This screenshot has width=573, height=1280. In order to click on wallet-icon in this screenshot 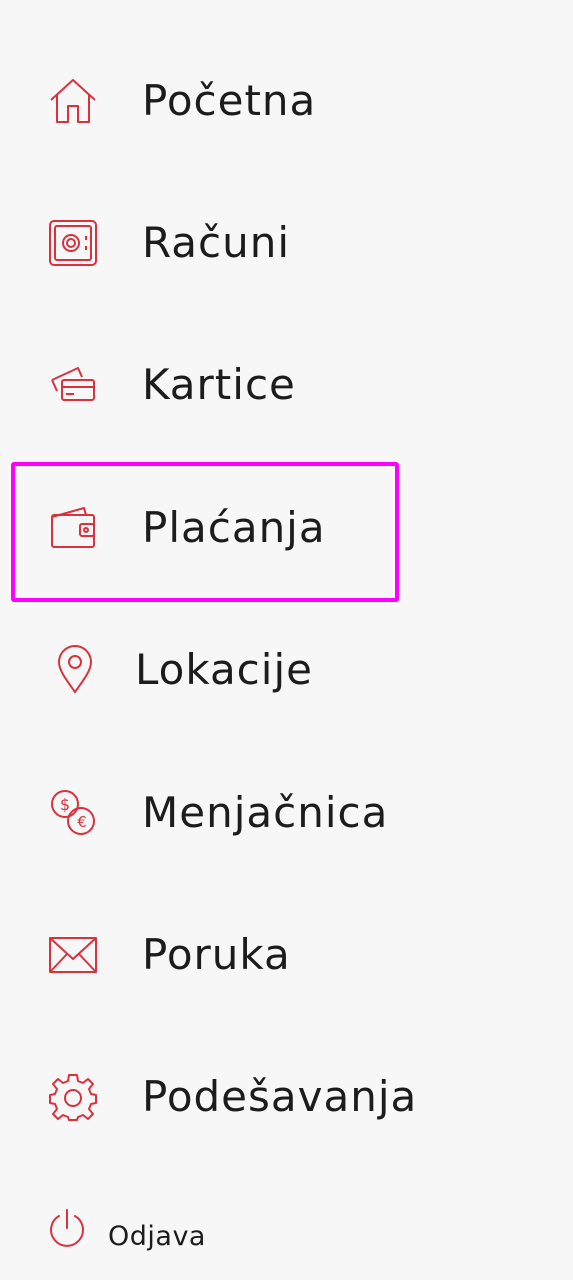, I will do `click(73, 528)`.